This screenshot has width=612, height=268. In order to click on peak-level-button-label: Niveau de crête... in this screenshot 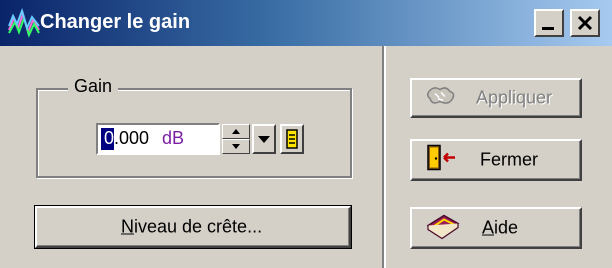, I will do `click(191, 227)`.